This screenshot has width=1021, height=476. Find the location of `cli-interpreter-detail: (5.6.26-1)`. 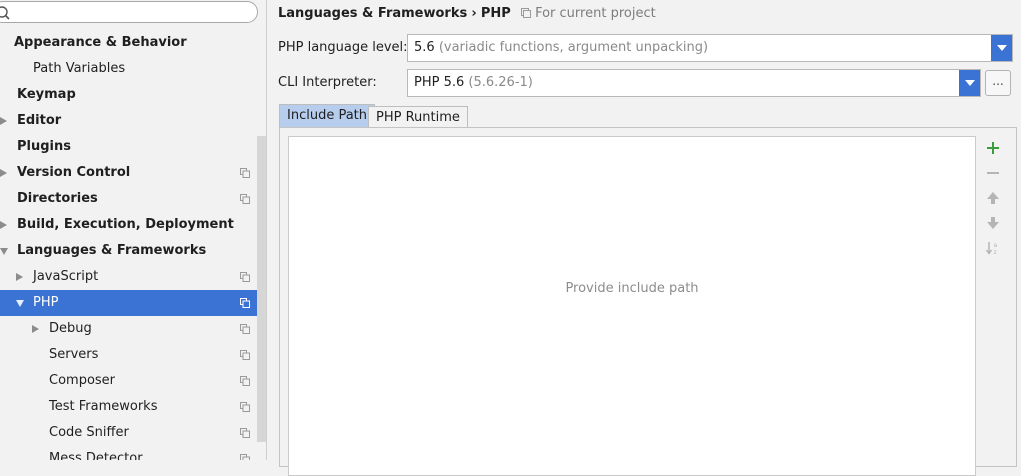

cli-interpreter-detail: (5.6.26-1) is located at coordinates (500, 82).